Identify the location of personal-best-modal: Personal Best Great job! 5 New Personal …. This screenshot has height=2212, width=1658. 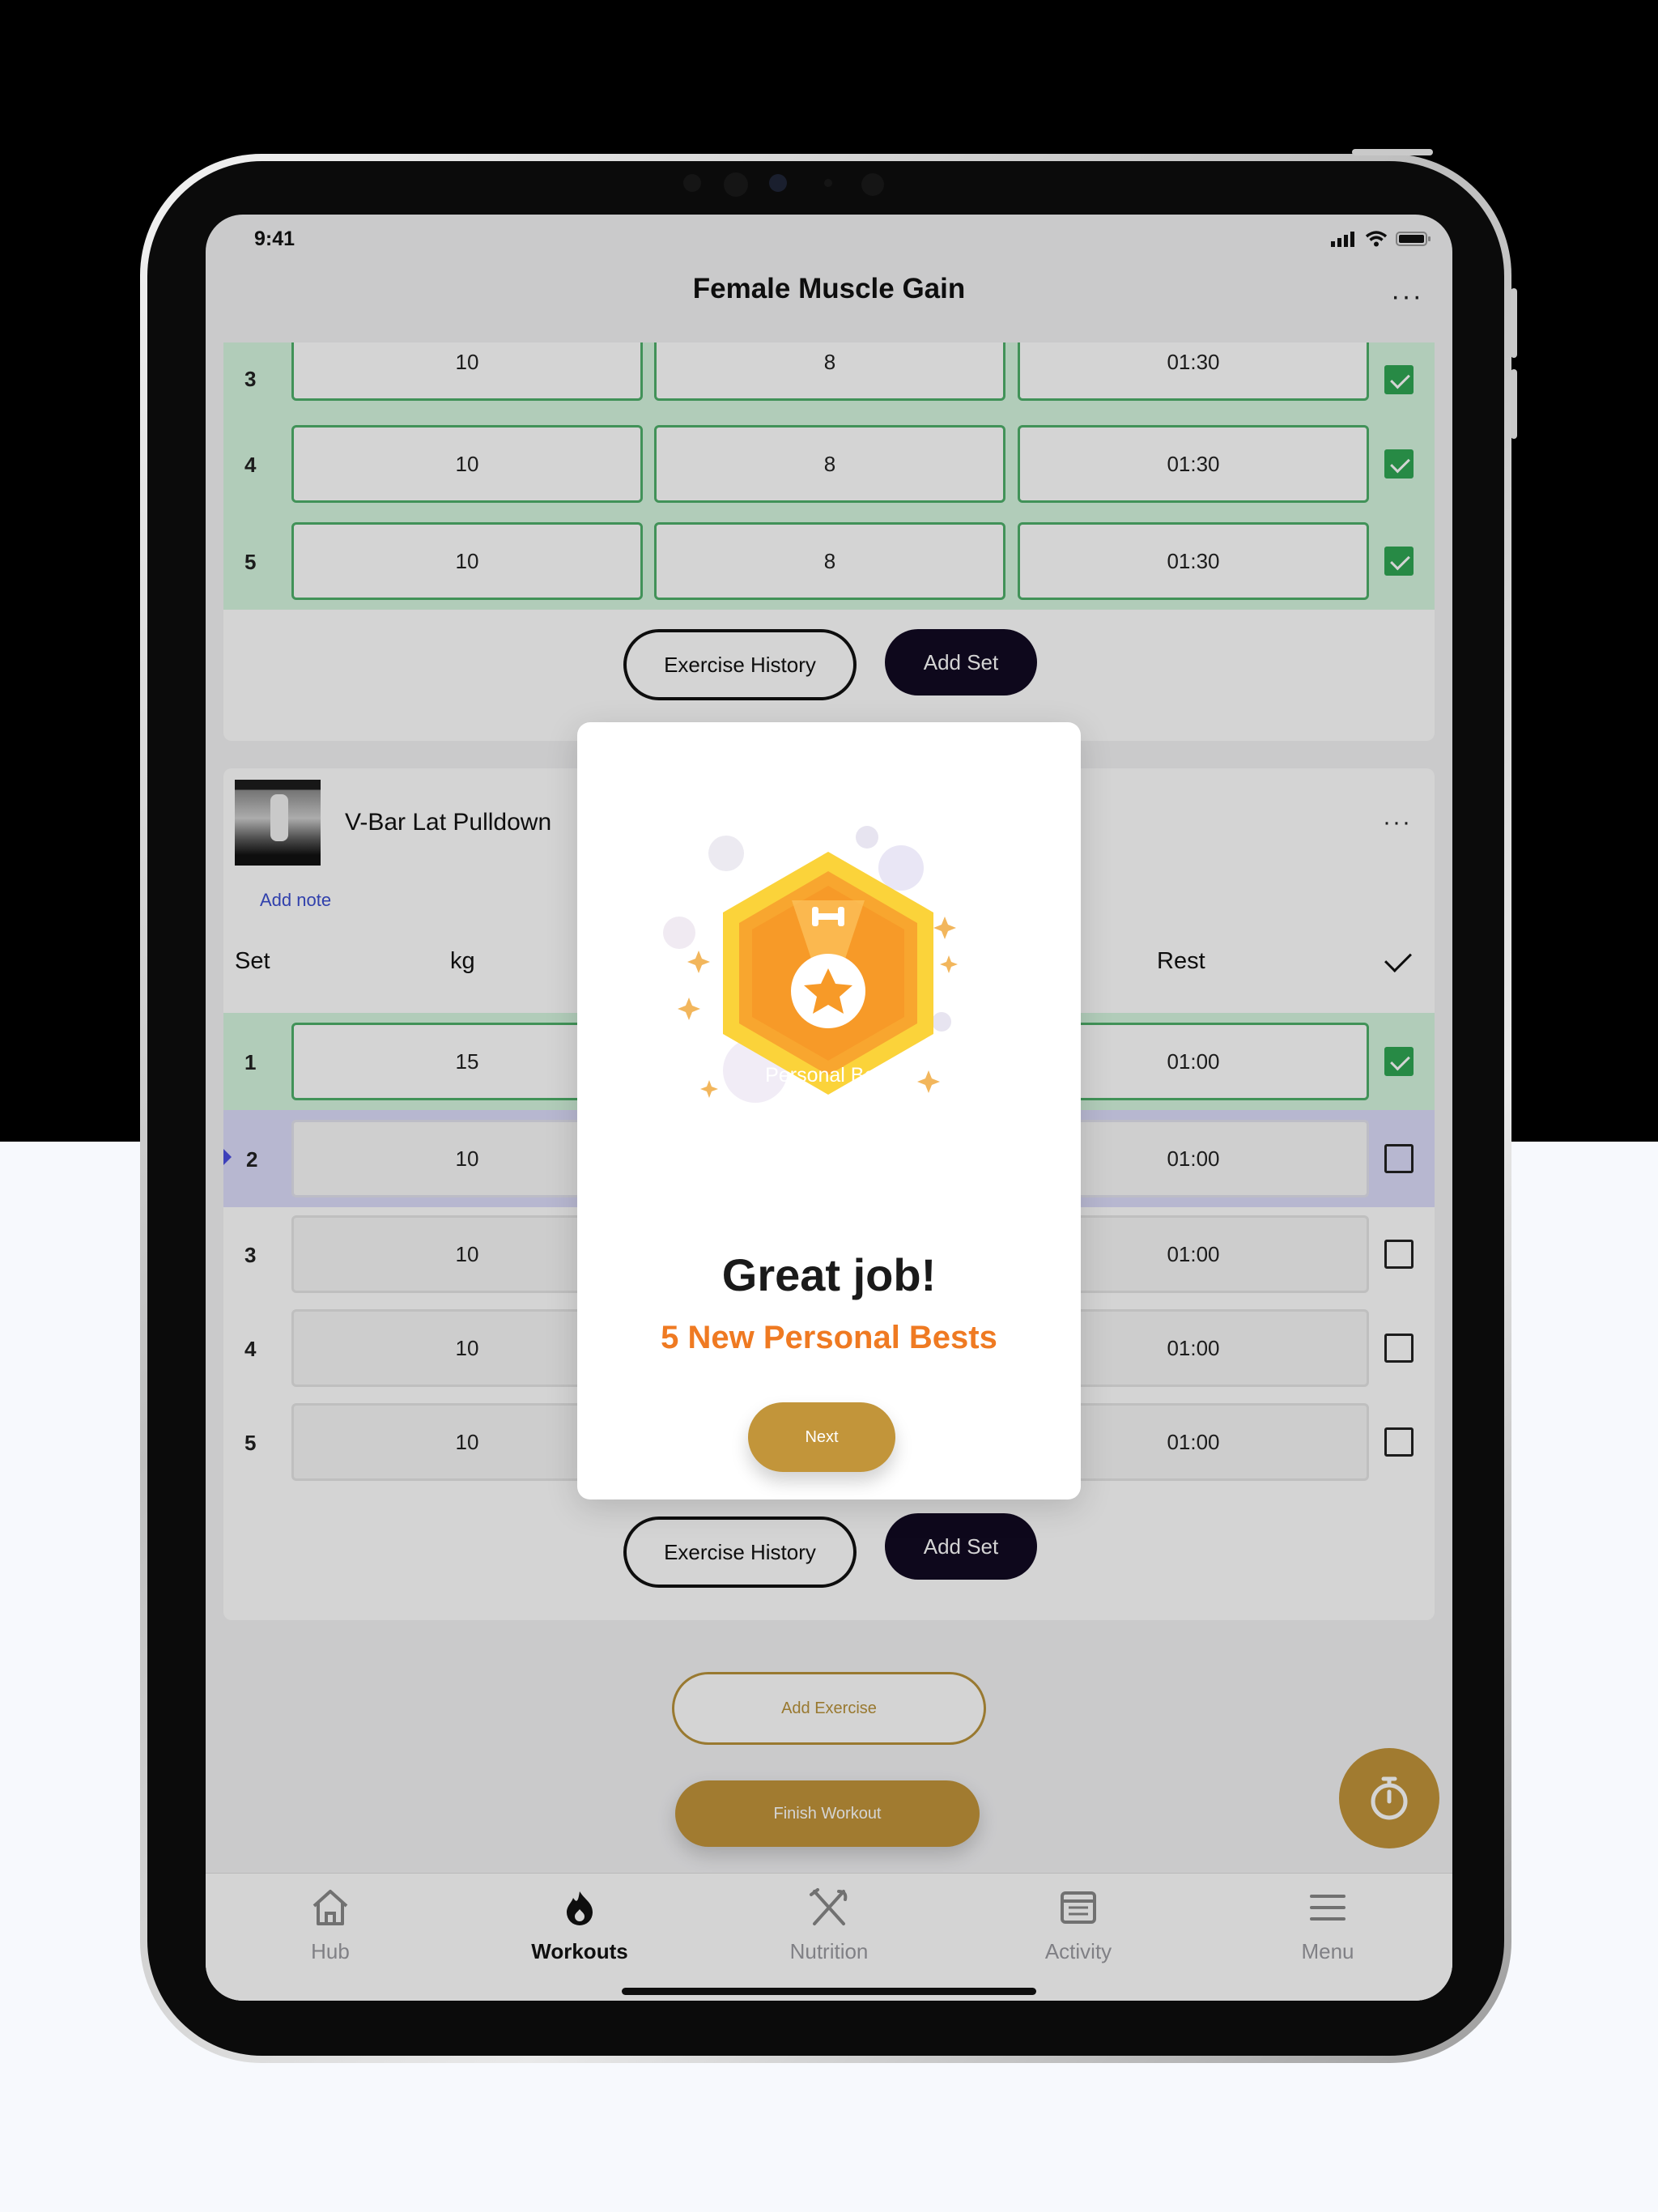
(829, 1111).